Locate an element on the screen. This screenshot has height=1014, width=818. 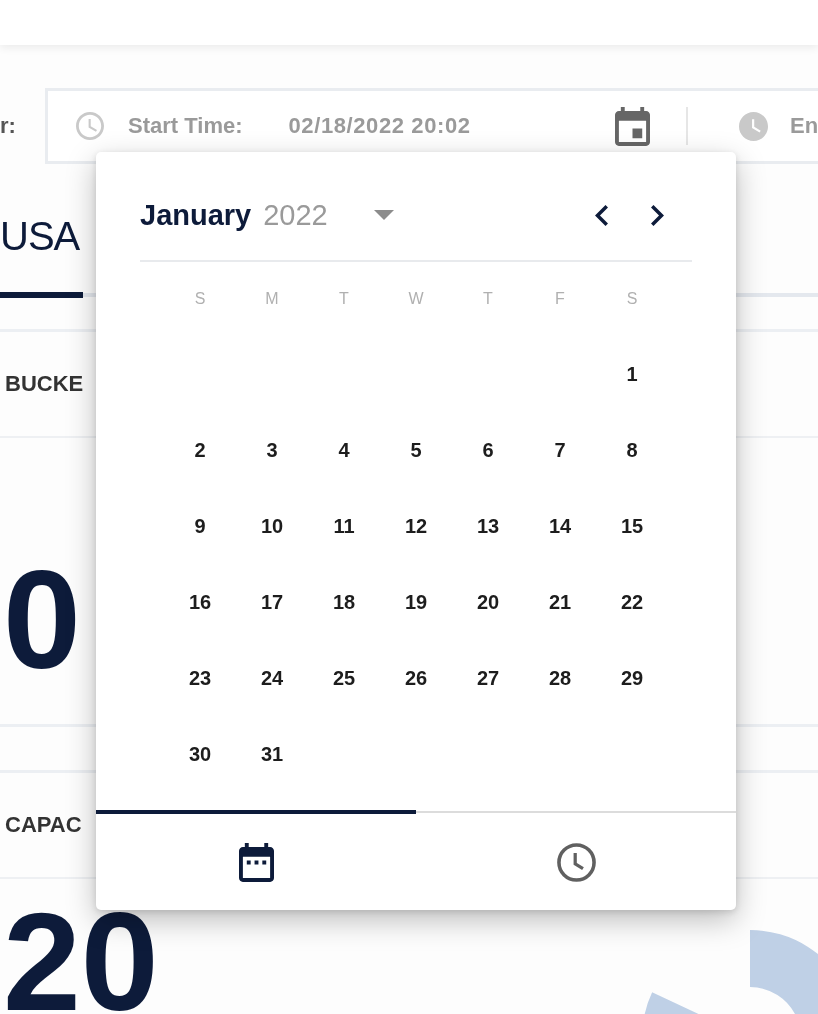
calendar-day: 1 is located at coordinates (632, 374).